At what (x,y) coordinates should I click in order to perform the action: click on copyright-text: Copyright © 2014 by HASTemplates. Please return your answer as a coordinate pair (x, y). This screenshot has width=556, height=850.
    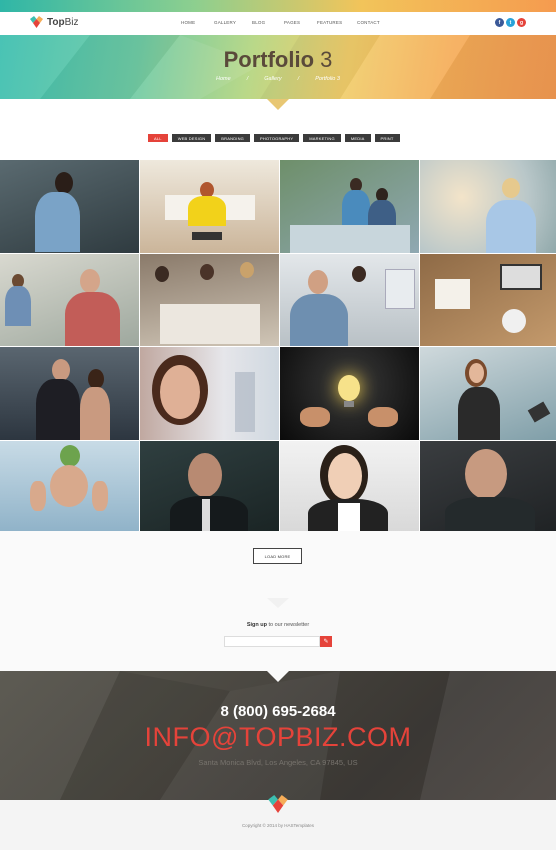
    Looking at the image, I should click on (278, 825).